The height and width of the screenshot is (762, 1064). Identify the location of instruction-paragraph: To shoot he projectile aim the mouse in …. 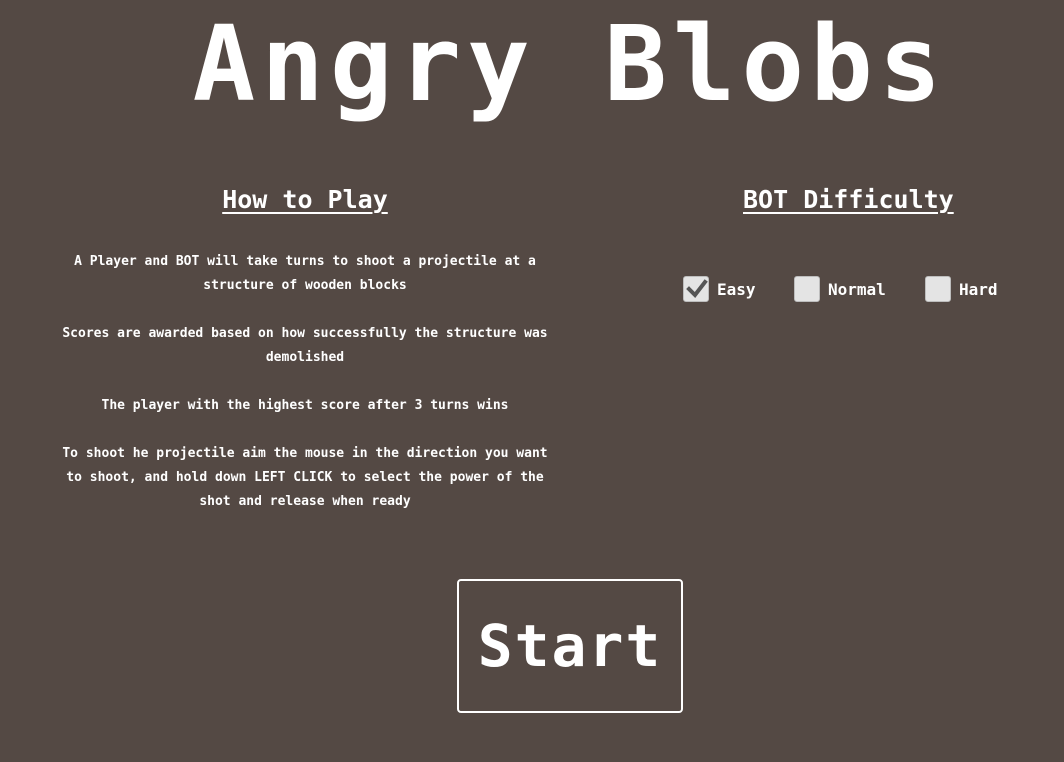
(305, 477).